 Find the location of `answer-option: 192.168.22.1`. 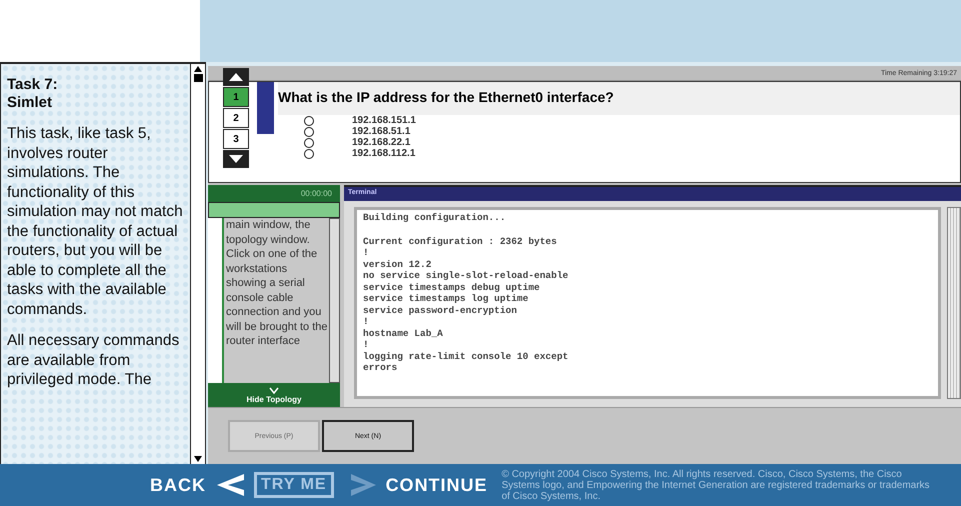

answer-option: 192.168.22.1 is located at coordinates (381, 142).